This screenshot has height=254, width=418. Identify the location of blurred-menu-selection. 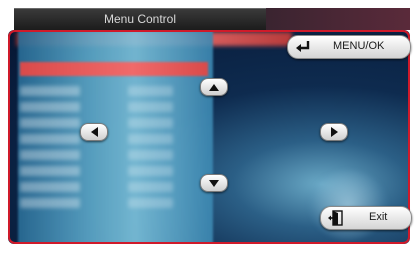
(114, 69).